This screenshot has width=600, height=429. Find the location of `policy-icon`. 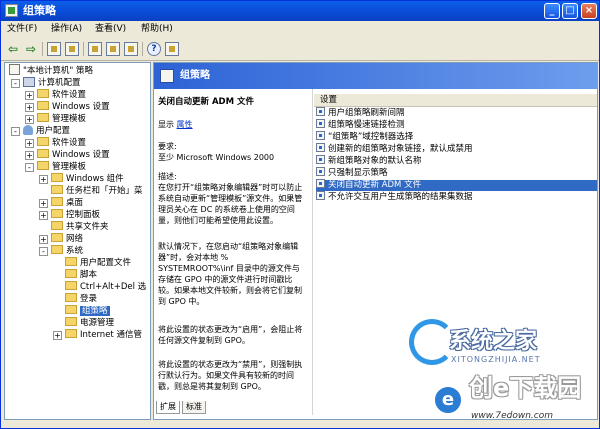

policy-icon is located at coordinates (14, 69).